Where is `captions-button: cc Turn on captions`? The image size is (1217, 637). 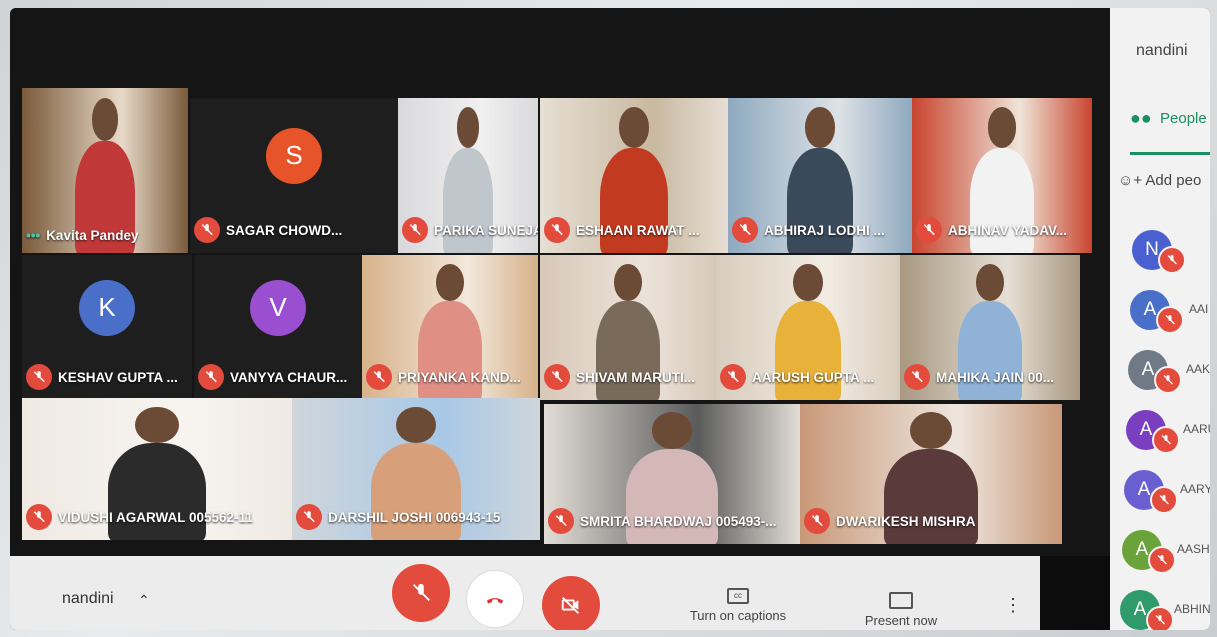 captions-button: cc Turn on captions is located at coordinates (738, 605).